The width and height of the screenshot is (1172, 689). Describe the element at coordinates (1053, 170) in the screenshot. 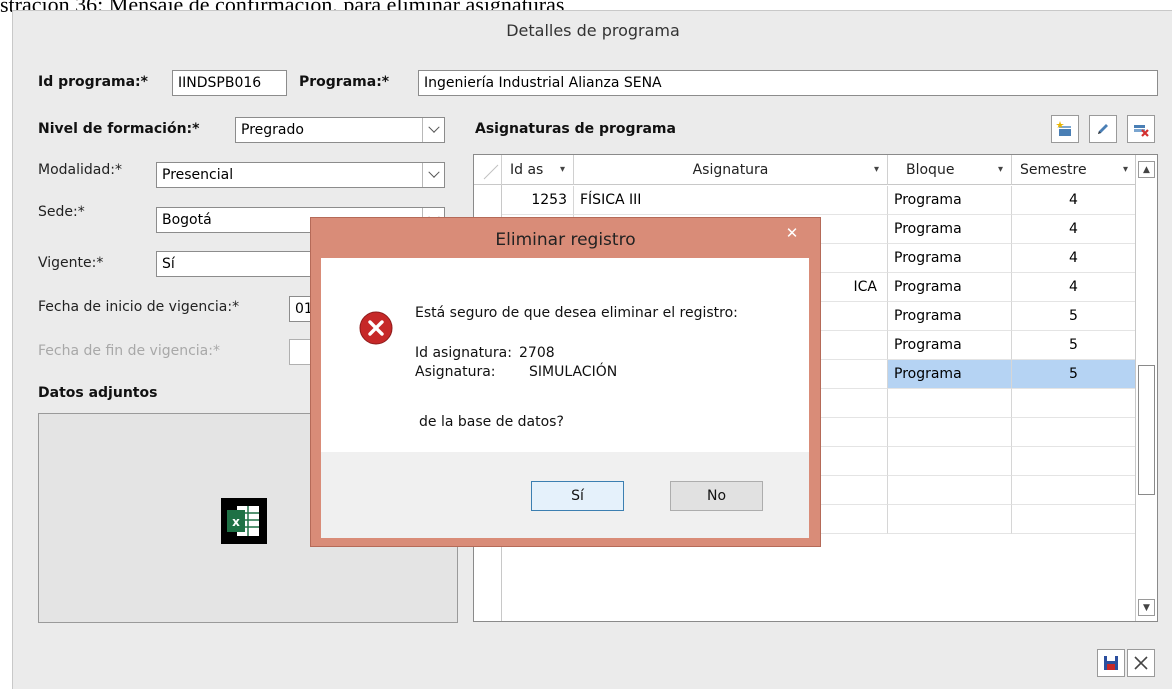

I see `col-semestre-label: Semestre` at that location.